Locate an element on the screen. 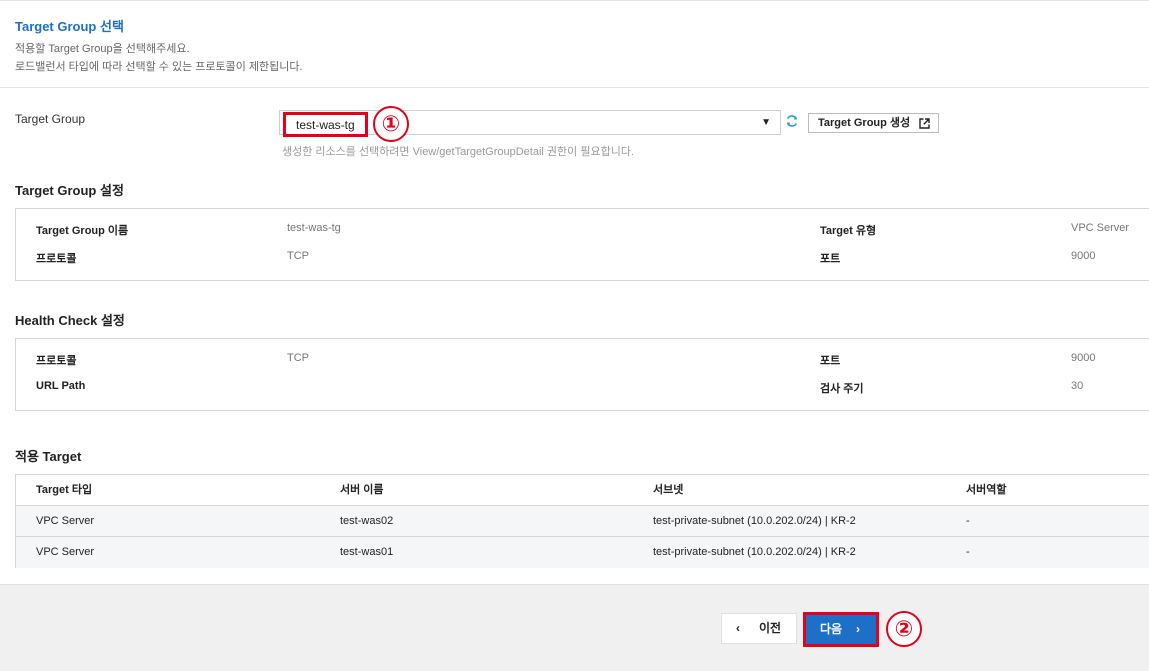  next-button-label: 다음 is located at coordinates (831, 629).